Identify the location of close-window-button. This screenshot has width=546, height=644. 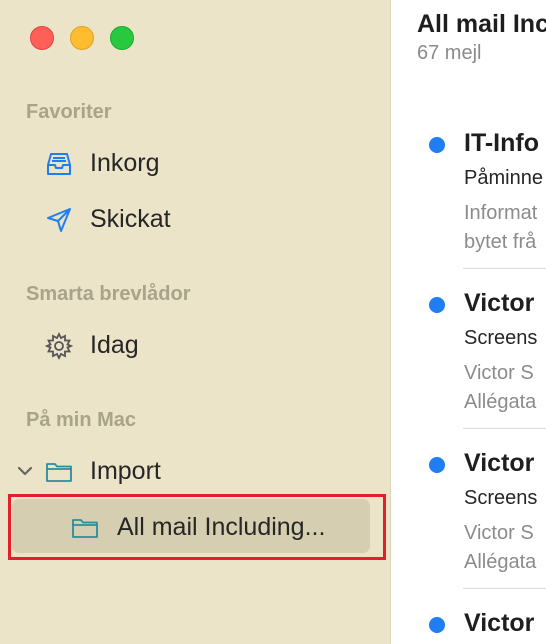
(42, 38).